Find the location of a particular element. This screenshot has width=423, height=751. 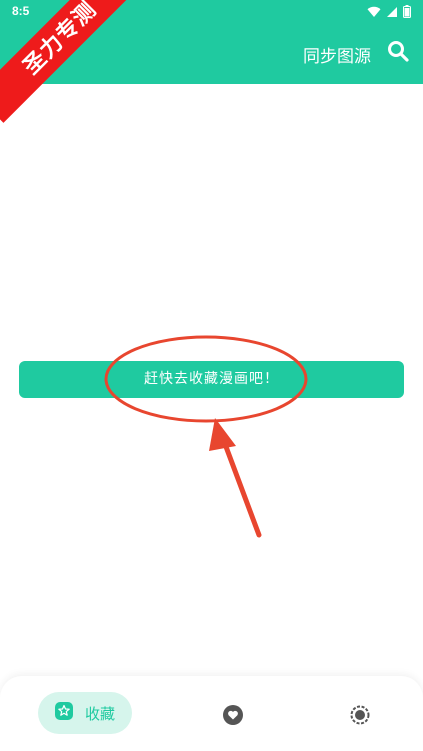

nav-label-favorites: 收藏 is located at coordinates (99, 713).